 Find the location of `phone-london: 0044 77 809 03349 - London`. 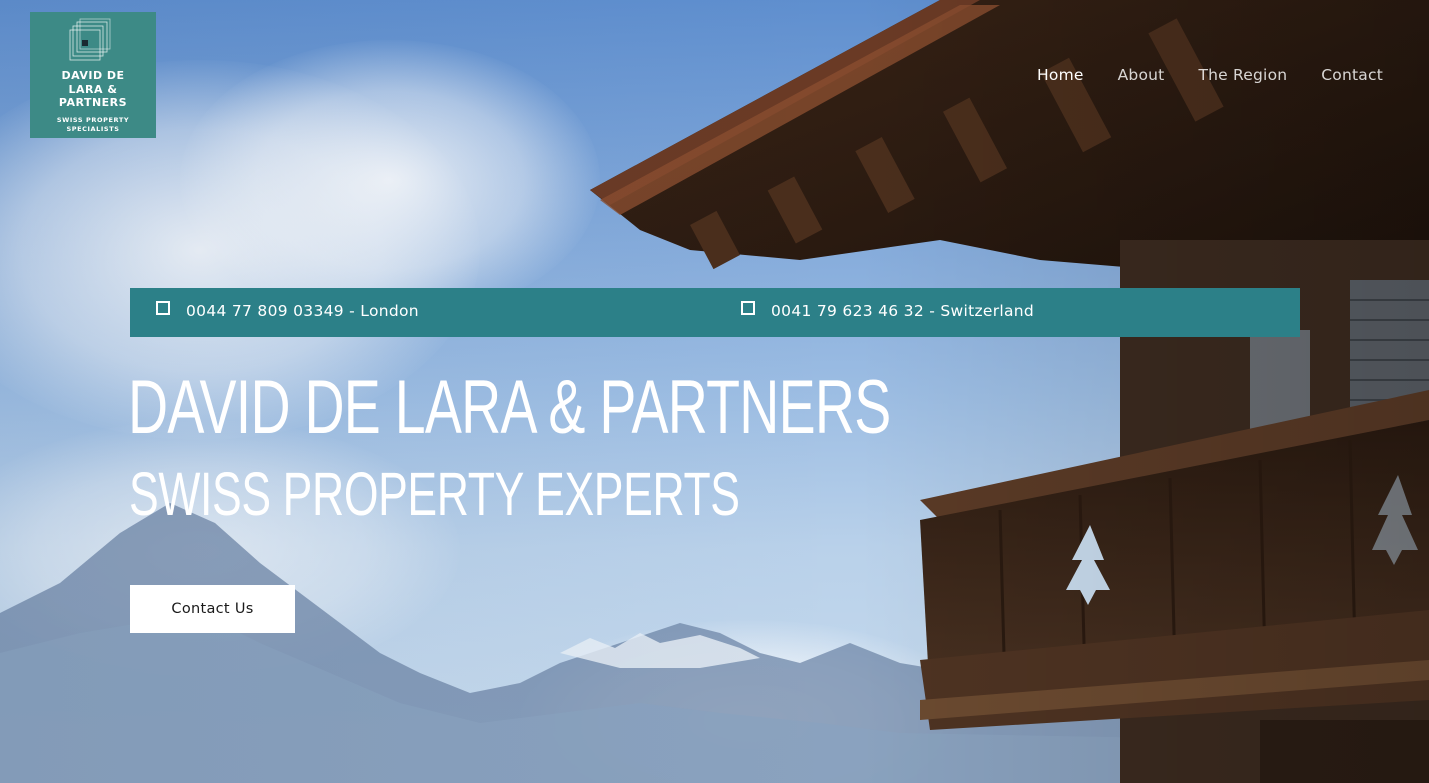

phone-london: 0044 77 809 03349 - London is located at coordinates (287, 310).